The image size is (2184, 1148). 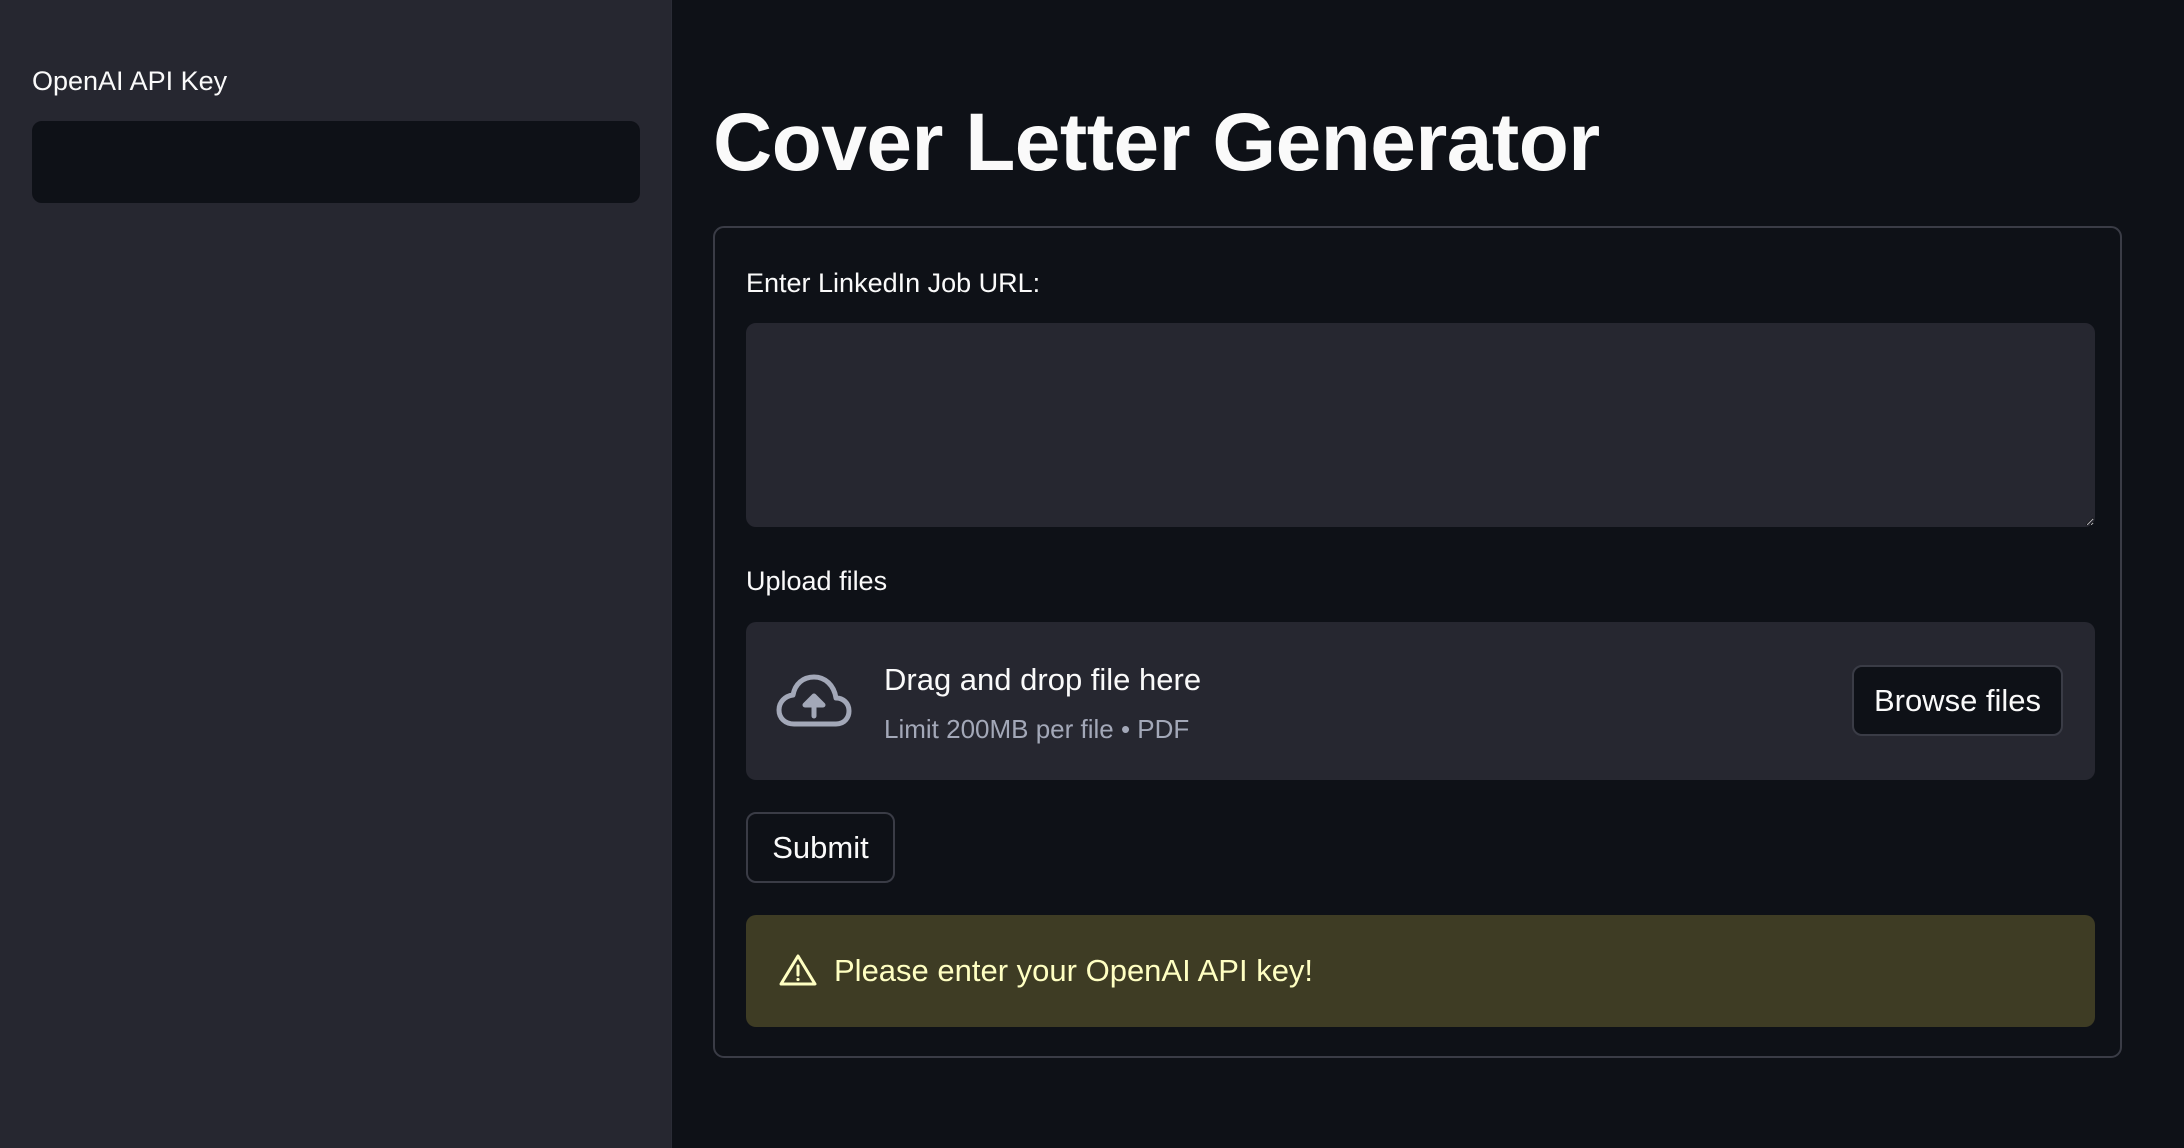 What do you see at coordinates (1420, 425) in the screenshot?
I see `job-url-input` at bounding box center [1420, 425].